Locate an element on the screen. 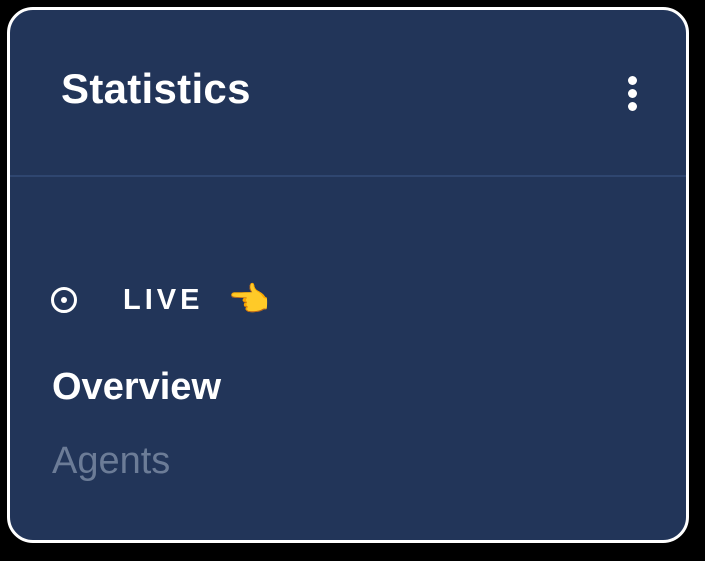  radio-dot-icon is located at coordinates (64, 300).